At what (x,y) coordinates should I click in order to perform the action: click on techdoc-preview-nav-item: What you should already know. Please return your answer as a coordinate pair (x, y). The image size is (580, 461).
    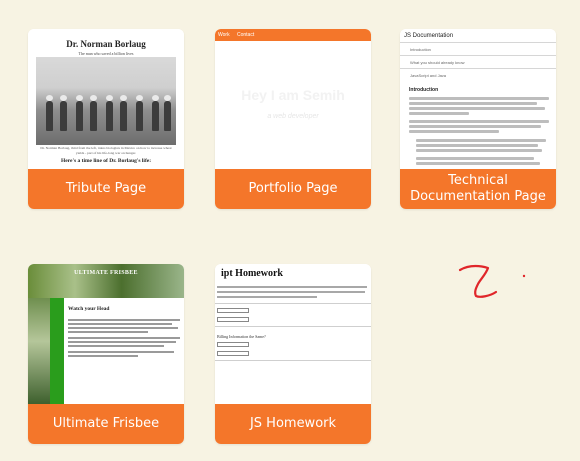
    Looking at the image, I should click on (478, 61).